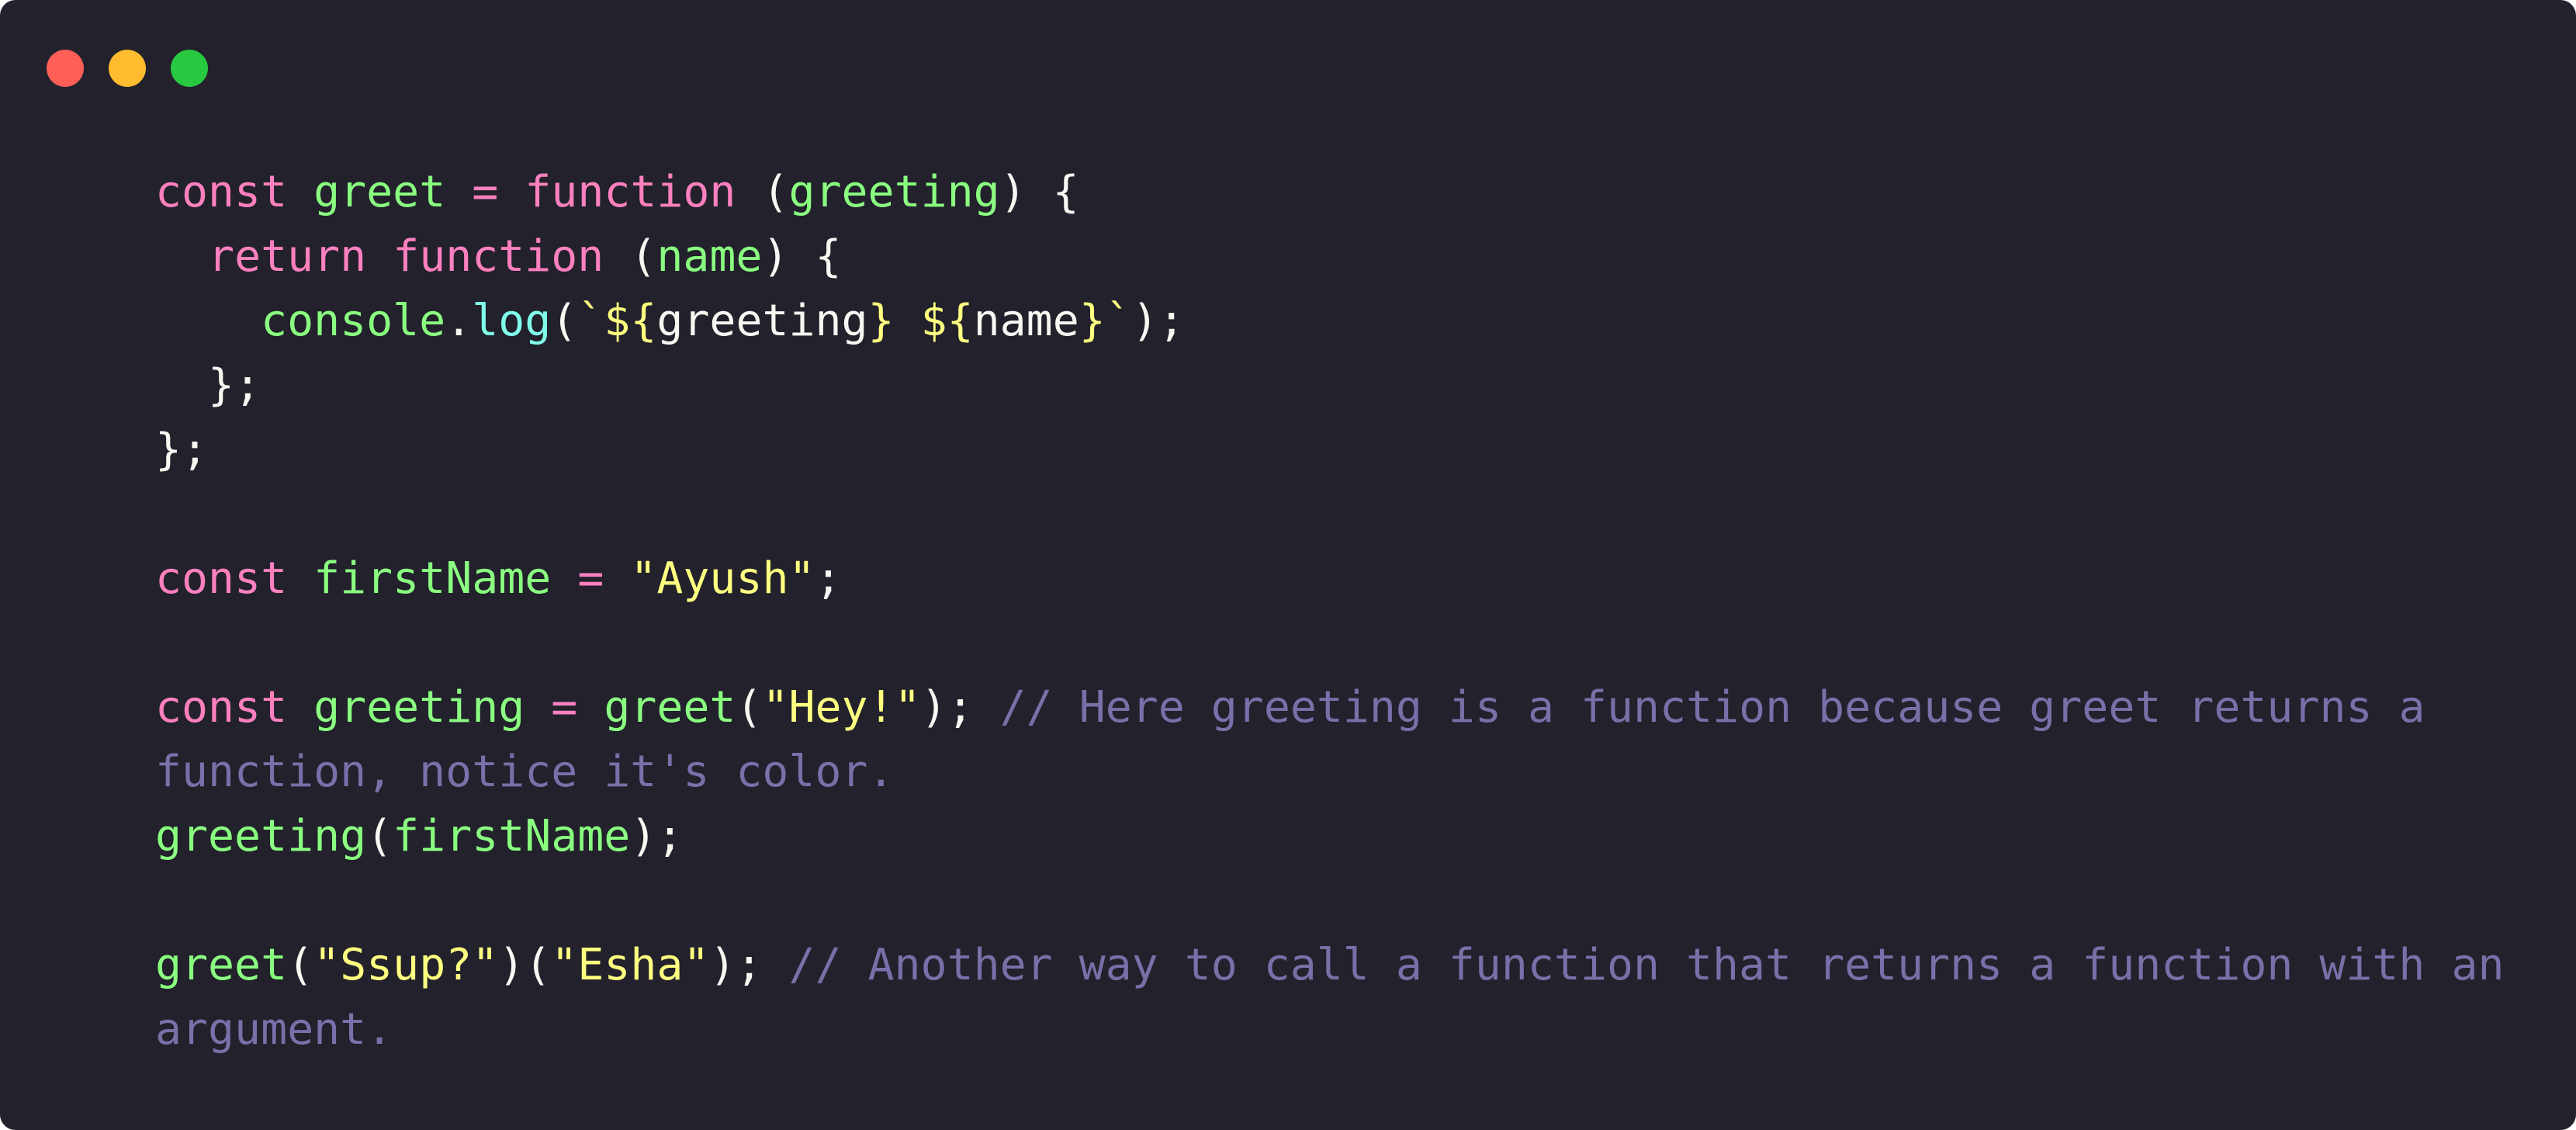 This screenshot has width=2576, height=1130. Describe the element at coordinates (274, 1029) in the screenshot. I see `code-token-comment: argument.` at that location.